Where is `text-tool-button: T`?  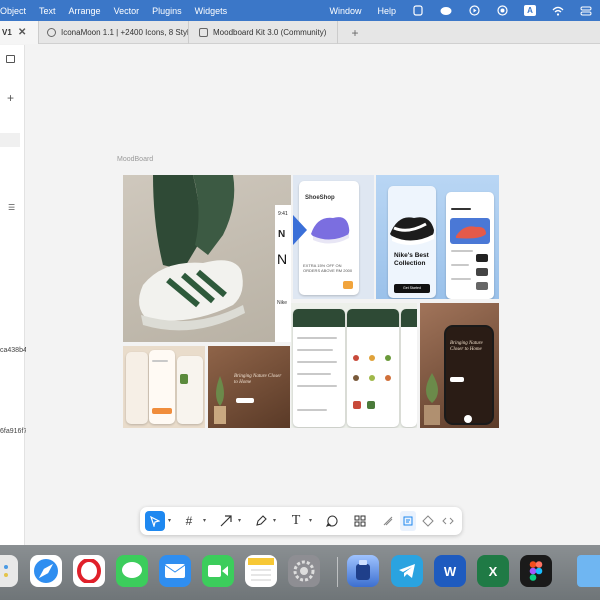
text-tool-button: T is located at coordinates (296, 521).